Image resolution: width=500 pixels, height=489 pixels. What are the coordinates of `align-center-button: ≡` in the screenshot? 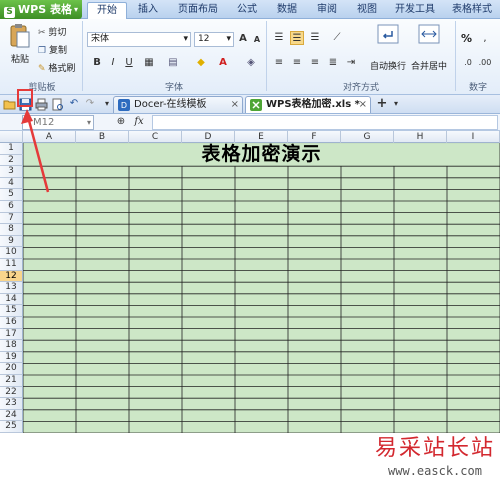 It's located at (297, 63).